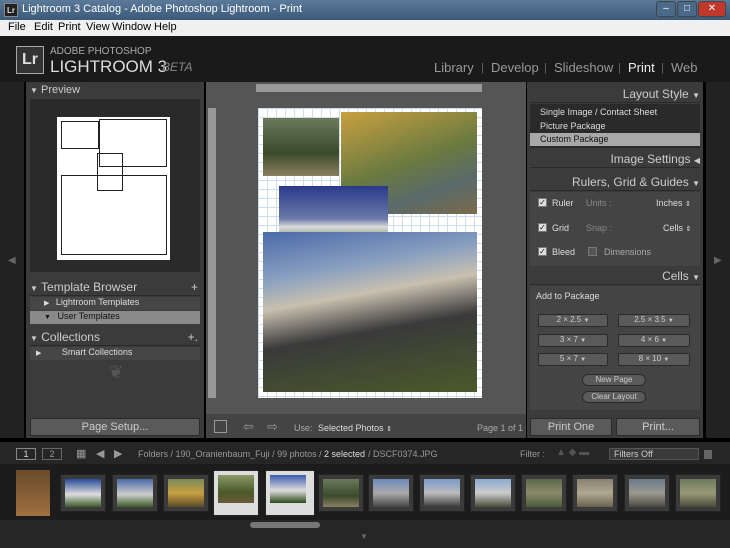 Image resolution: width=730 pixels, height=548 pixels. Describe the element at coordinates (248, 427) in the screenshot. I see `previous-page-icon: ⇦` at that location.